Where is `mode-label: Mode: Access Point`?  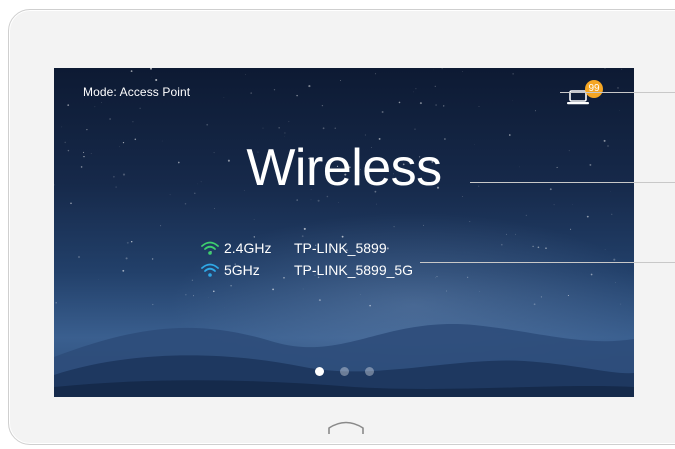
mode-label: Mode: Access Point is located at coordinates (137, 92).